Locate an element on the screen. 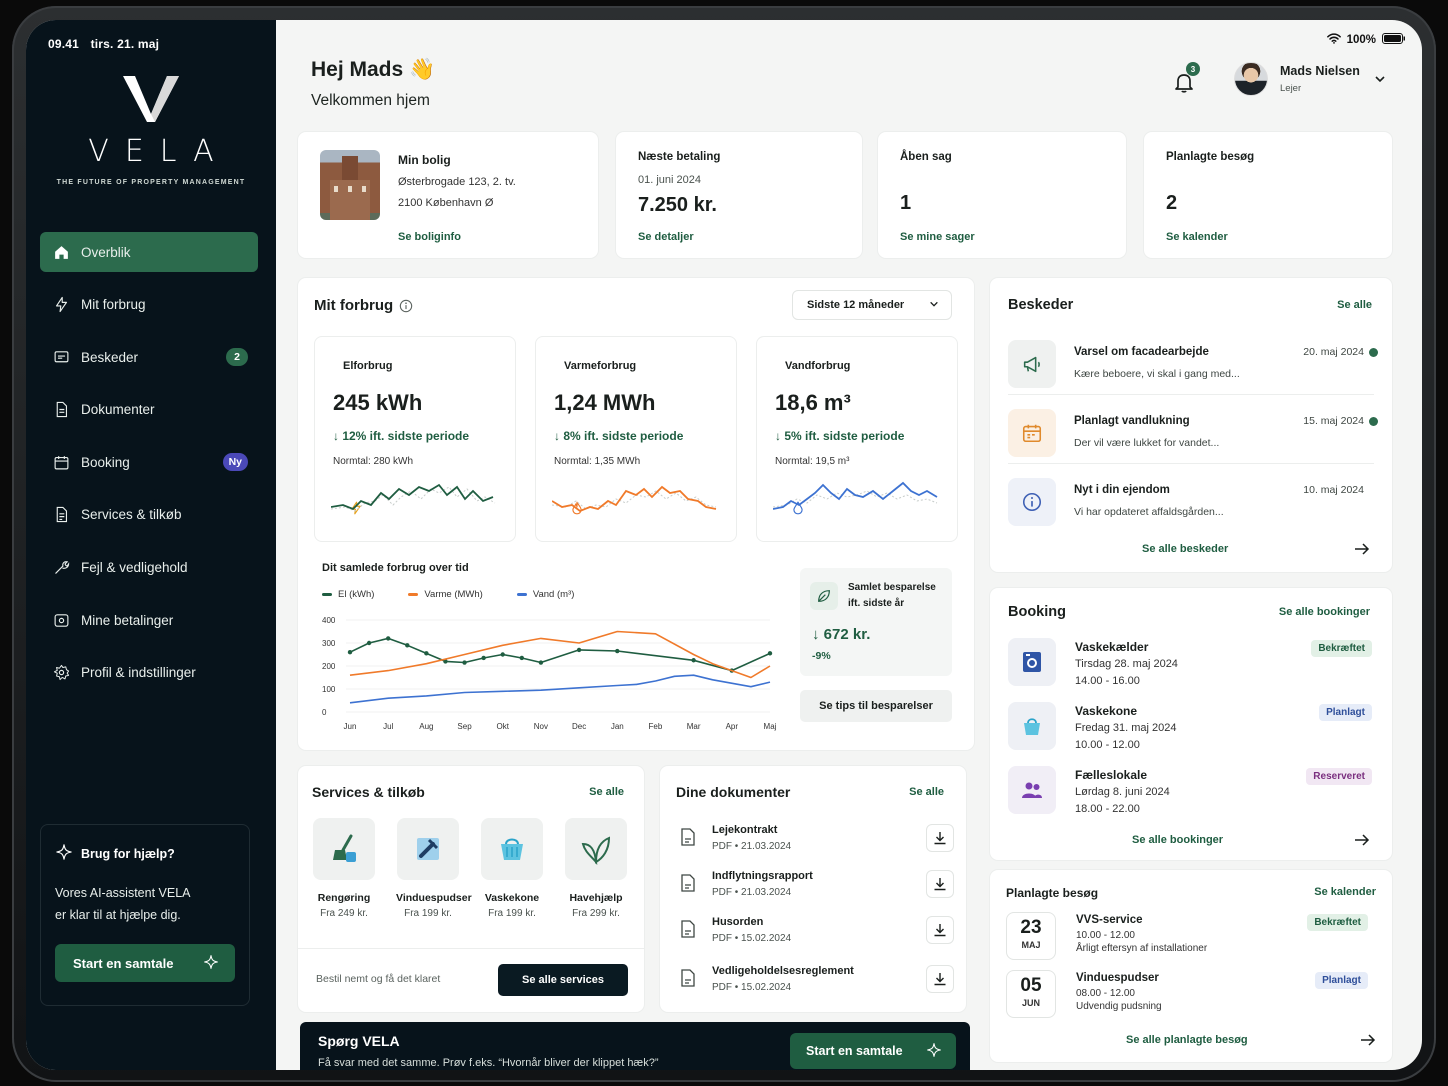  document-row: Lejekontrakt PDF • 21.03.2024 is located at coordinates (816, 844).